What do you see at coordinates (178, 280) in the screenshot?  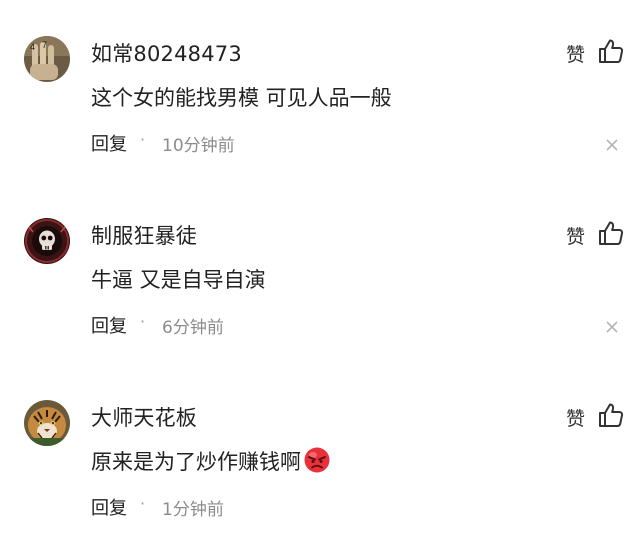 I see `comment-text: 牛逼 又是自导自演` at bounding box center [178, 280].